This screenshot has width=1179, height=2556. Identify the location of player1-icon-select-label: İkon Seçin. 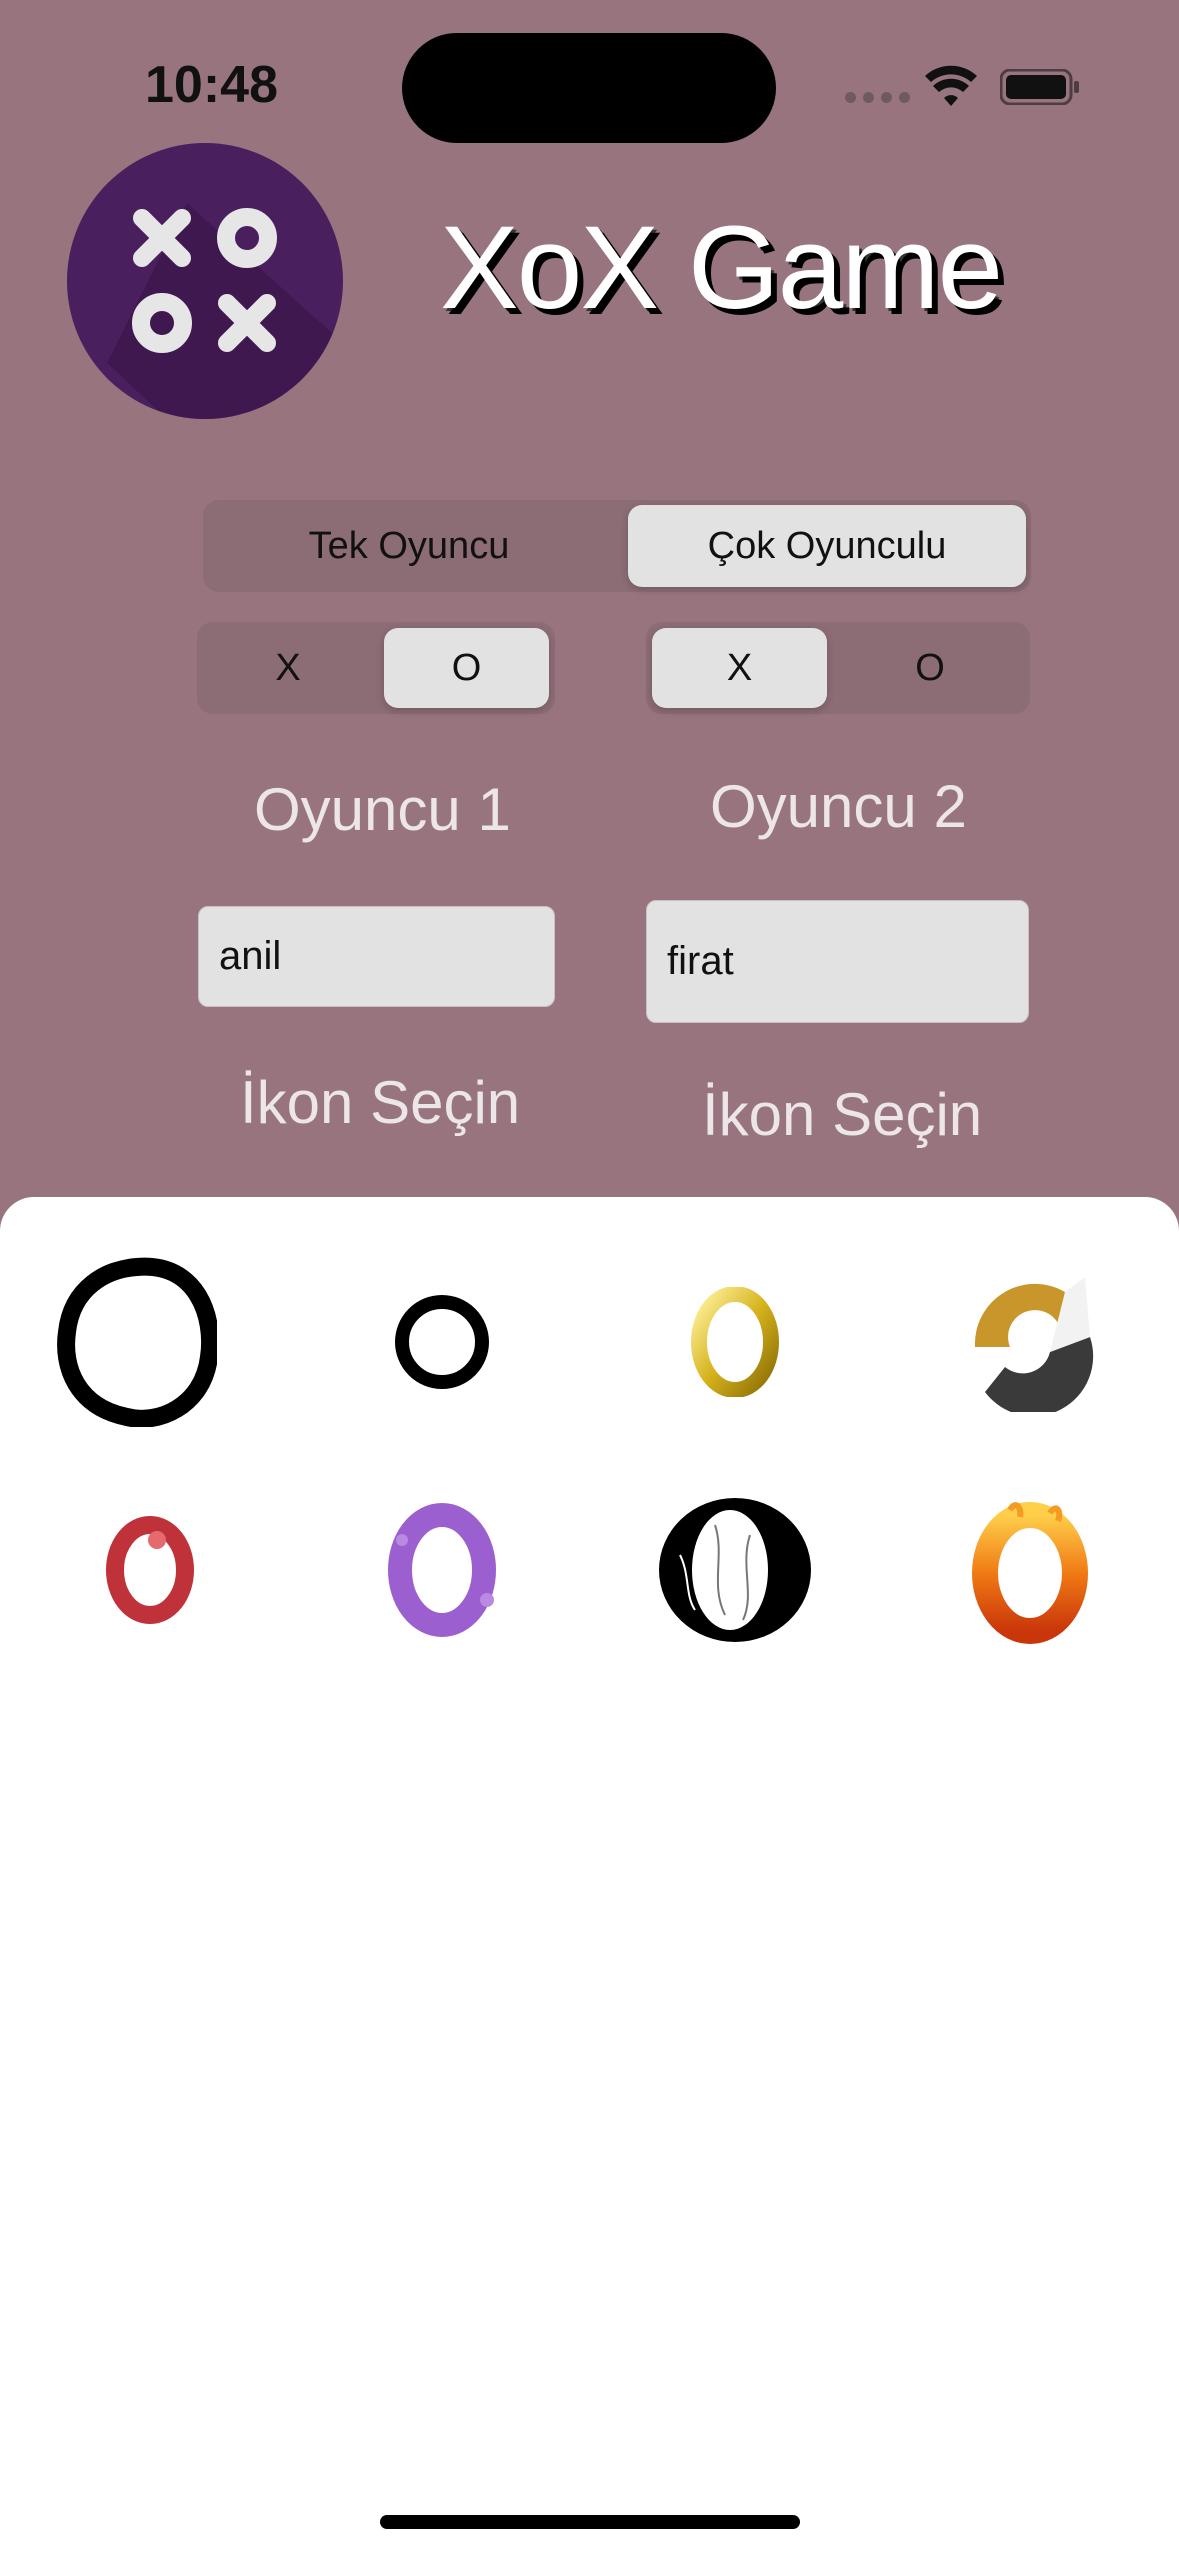
(380, 1102).